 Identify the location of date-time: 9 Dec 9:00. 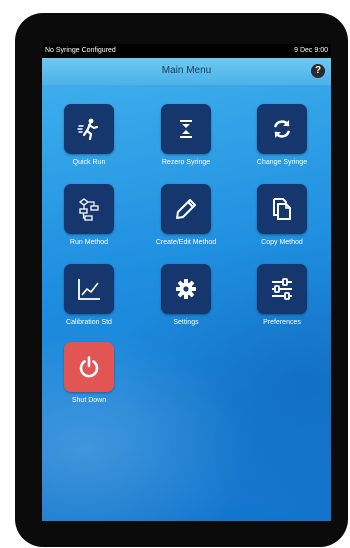
(311, 50).